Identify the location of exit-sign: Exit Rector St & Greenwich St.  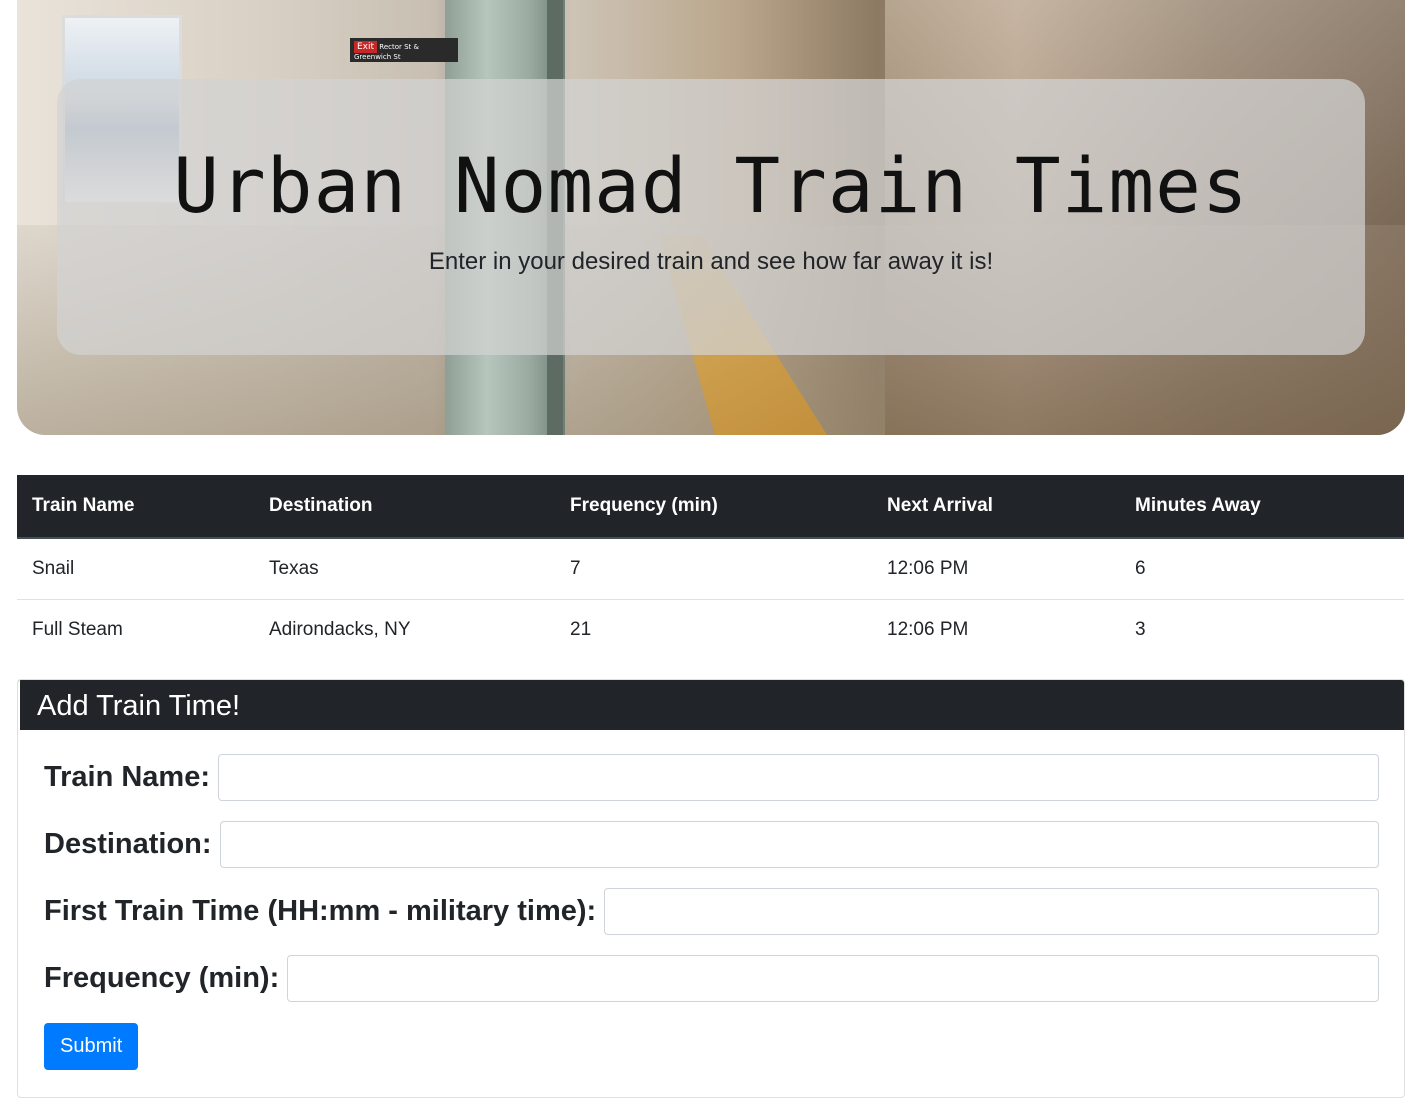
(404, 50).